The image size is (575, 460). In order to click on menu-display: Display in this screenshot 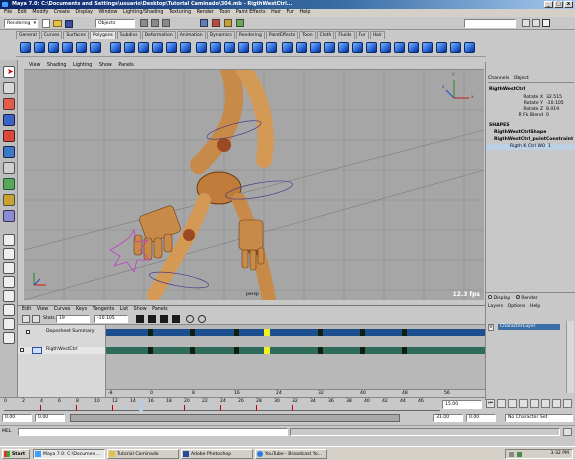, I will do `click(84, 12)`.